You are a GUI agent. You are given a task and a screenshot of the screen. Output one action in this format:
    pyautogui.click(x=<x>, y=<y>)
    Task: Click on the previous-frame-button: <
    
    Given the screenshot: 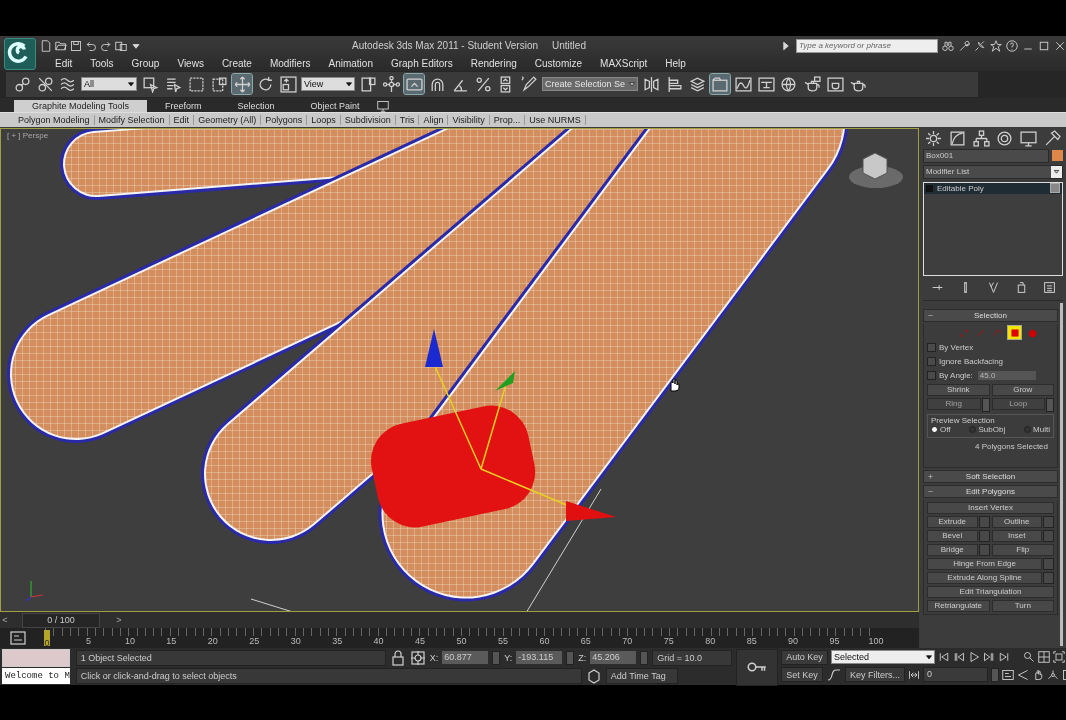 What is the action you would take?
    pyautogui.click(x=5, y=619)
    